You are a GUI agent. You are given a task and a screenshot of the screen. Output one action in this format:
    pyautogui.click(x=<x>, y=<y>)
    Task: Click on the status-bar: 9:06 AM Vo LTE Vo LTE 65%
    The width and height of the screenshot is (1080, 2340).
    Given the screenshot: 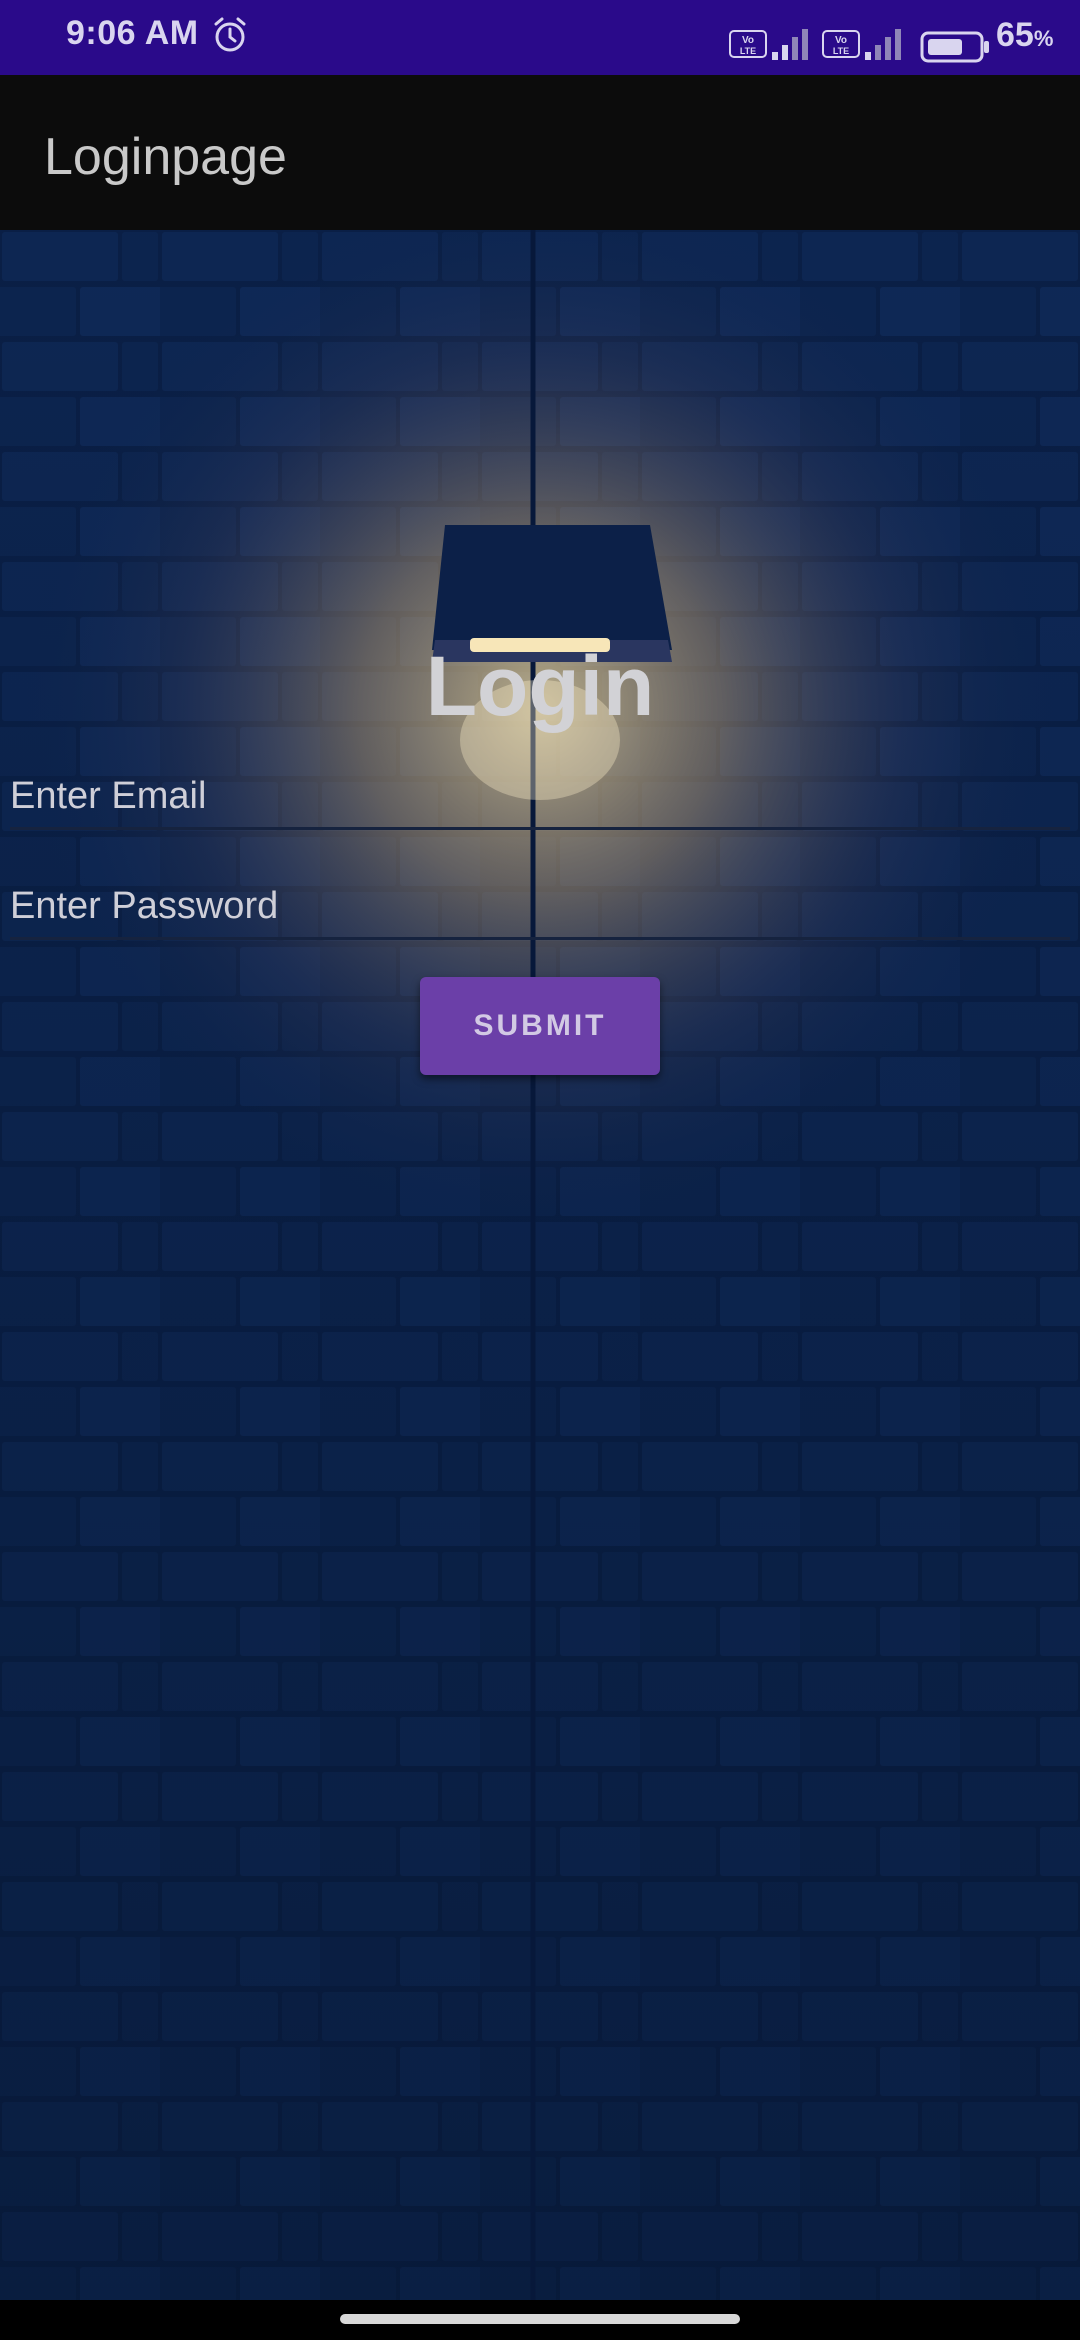 What is the action you would take?
    pyautogui.click(x=540, y=37)
    